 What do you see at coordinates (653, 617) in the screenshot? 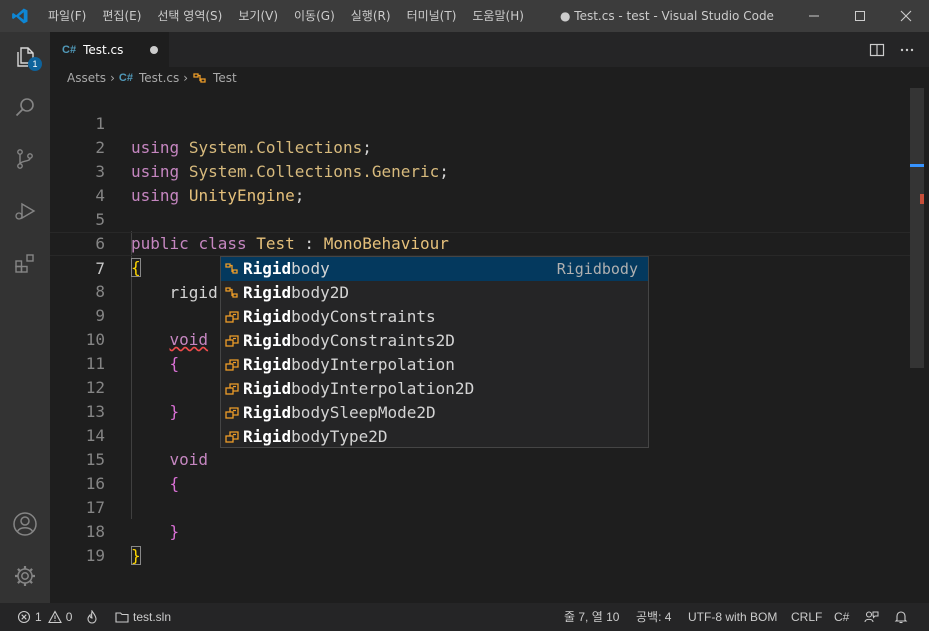
I see `indentation-status: 공백: 4` at bounding box center [653, 617].